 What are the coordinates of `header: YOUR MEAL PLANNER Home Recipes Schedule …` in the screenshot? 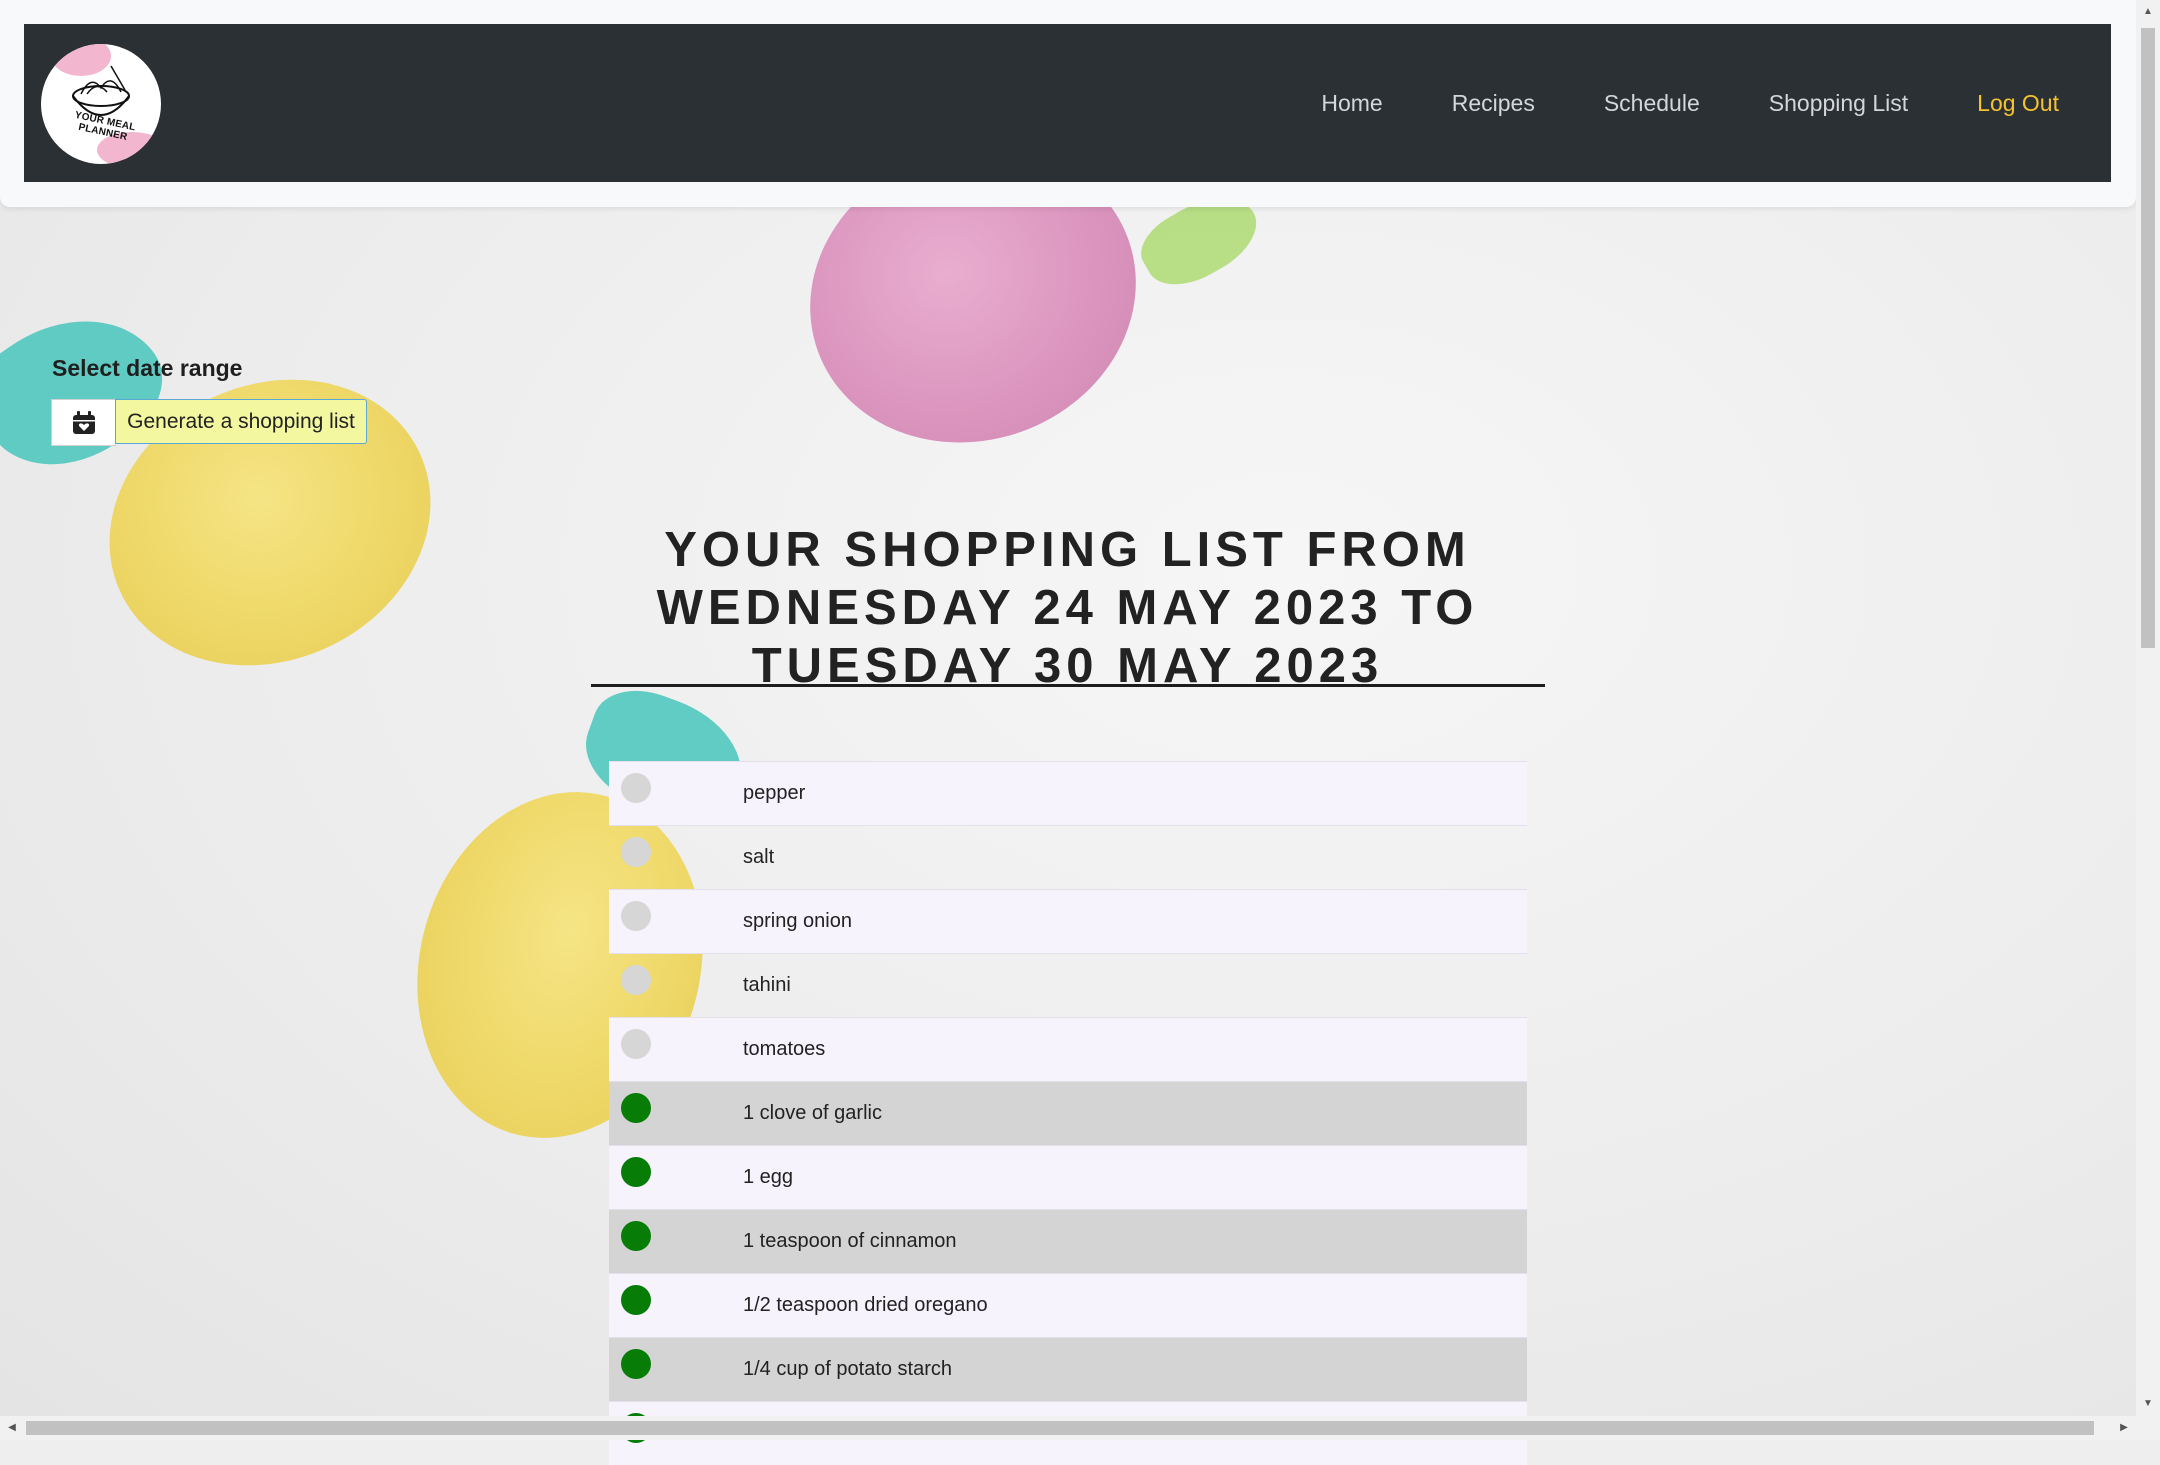 It's located at (1068, 103).